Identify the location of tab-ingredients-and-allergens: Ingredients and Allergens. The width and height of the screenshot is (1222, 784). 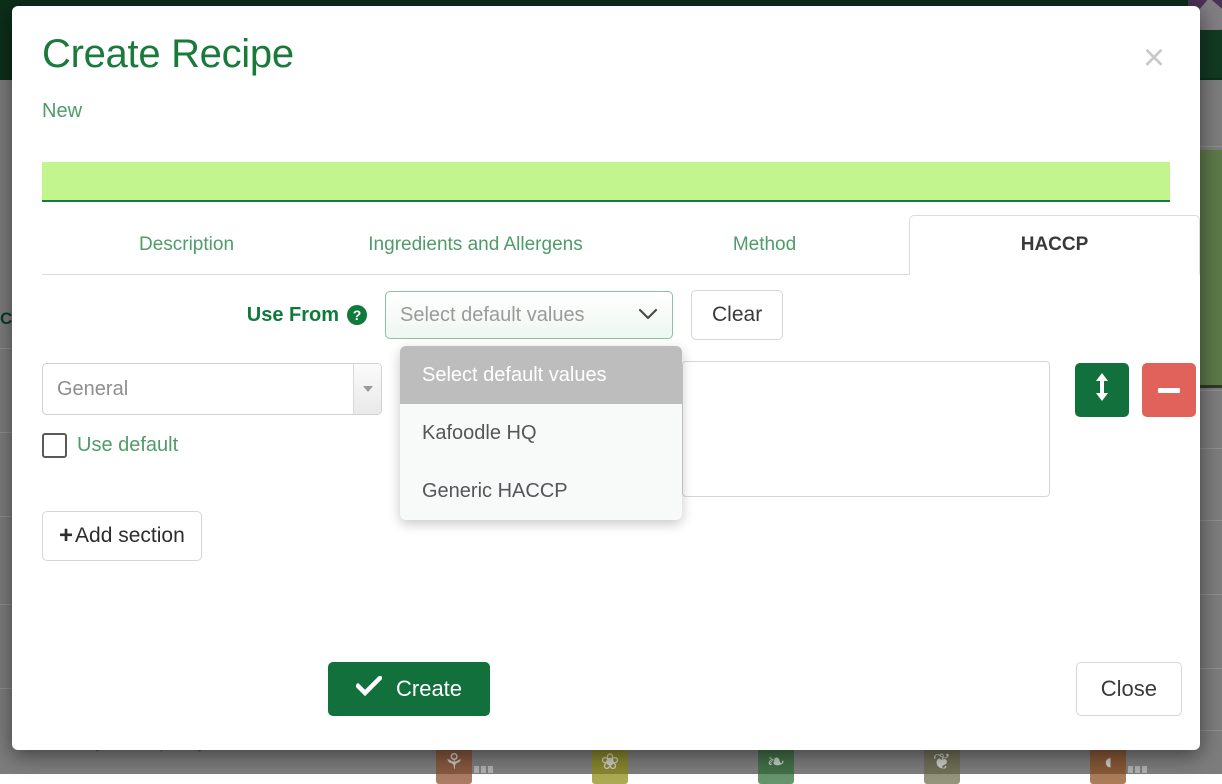
(475, 244).